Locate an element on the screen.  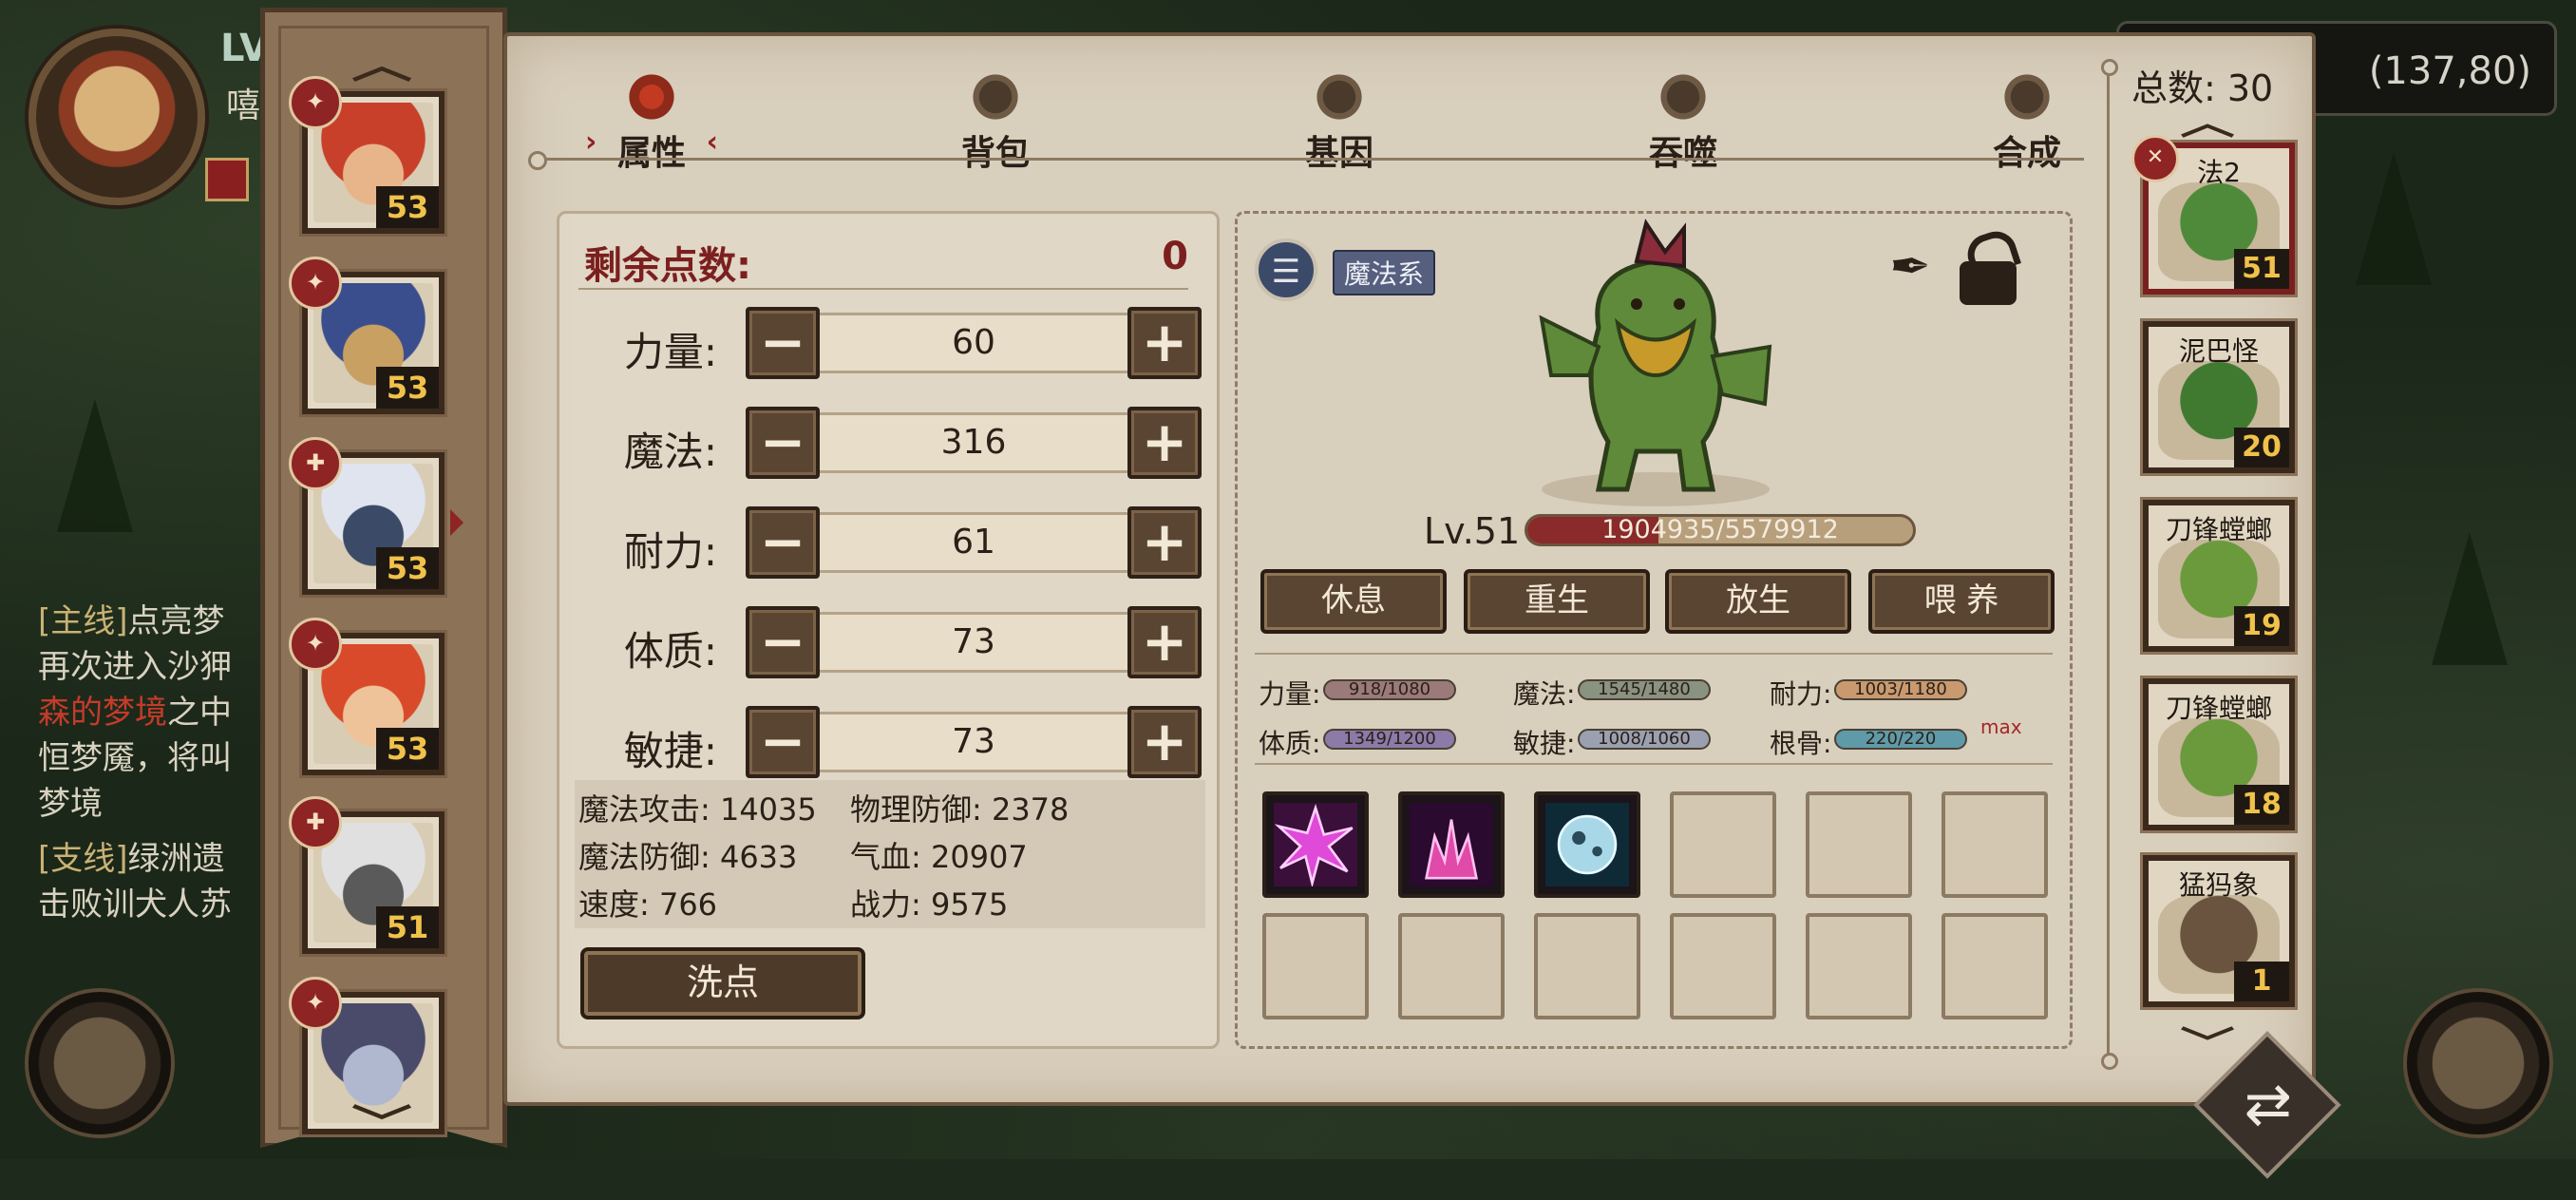
bag-icon is located at coordinates (996, 97).